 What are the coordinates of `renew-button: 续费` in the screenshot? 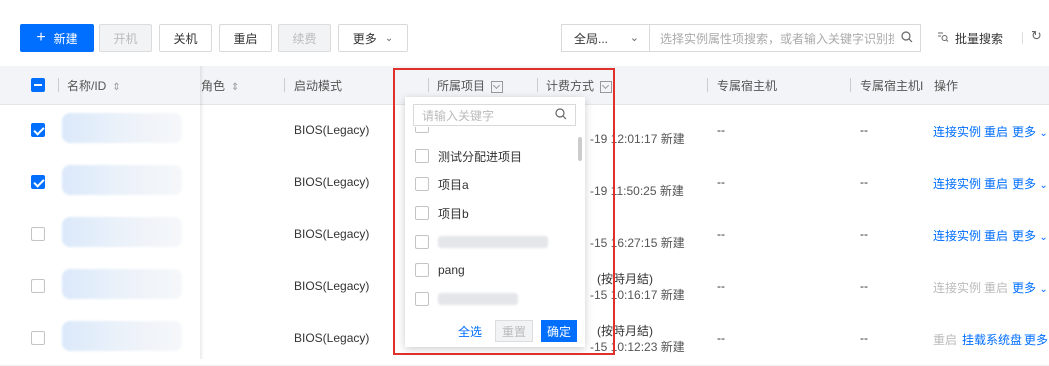 It's located at (304, 38).